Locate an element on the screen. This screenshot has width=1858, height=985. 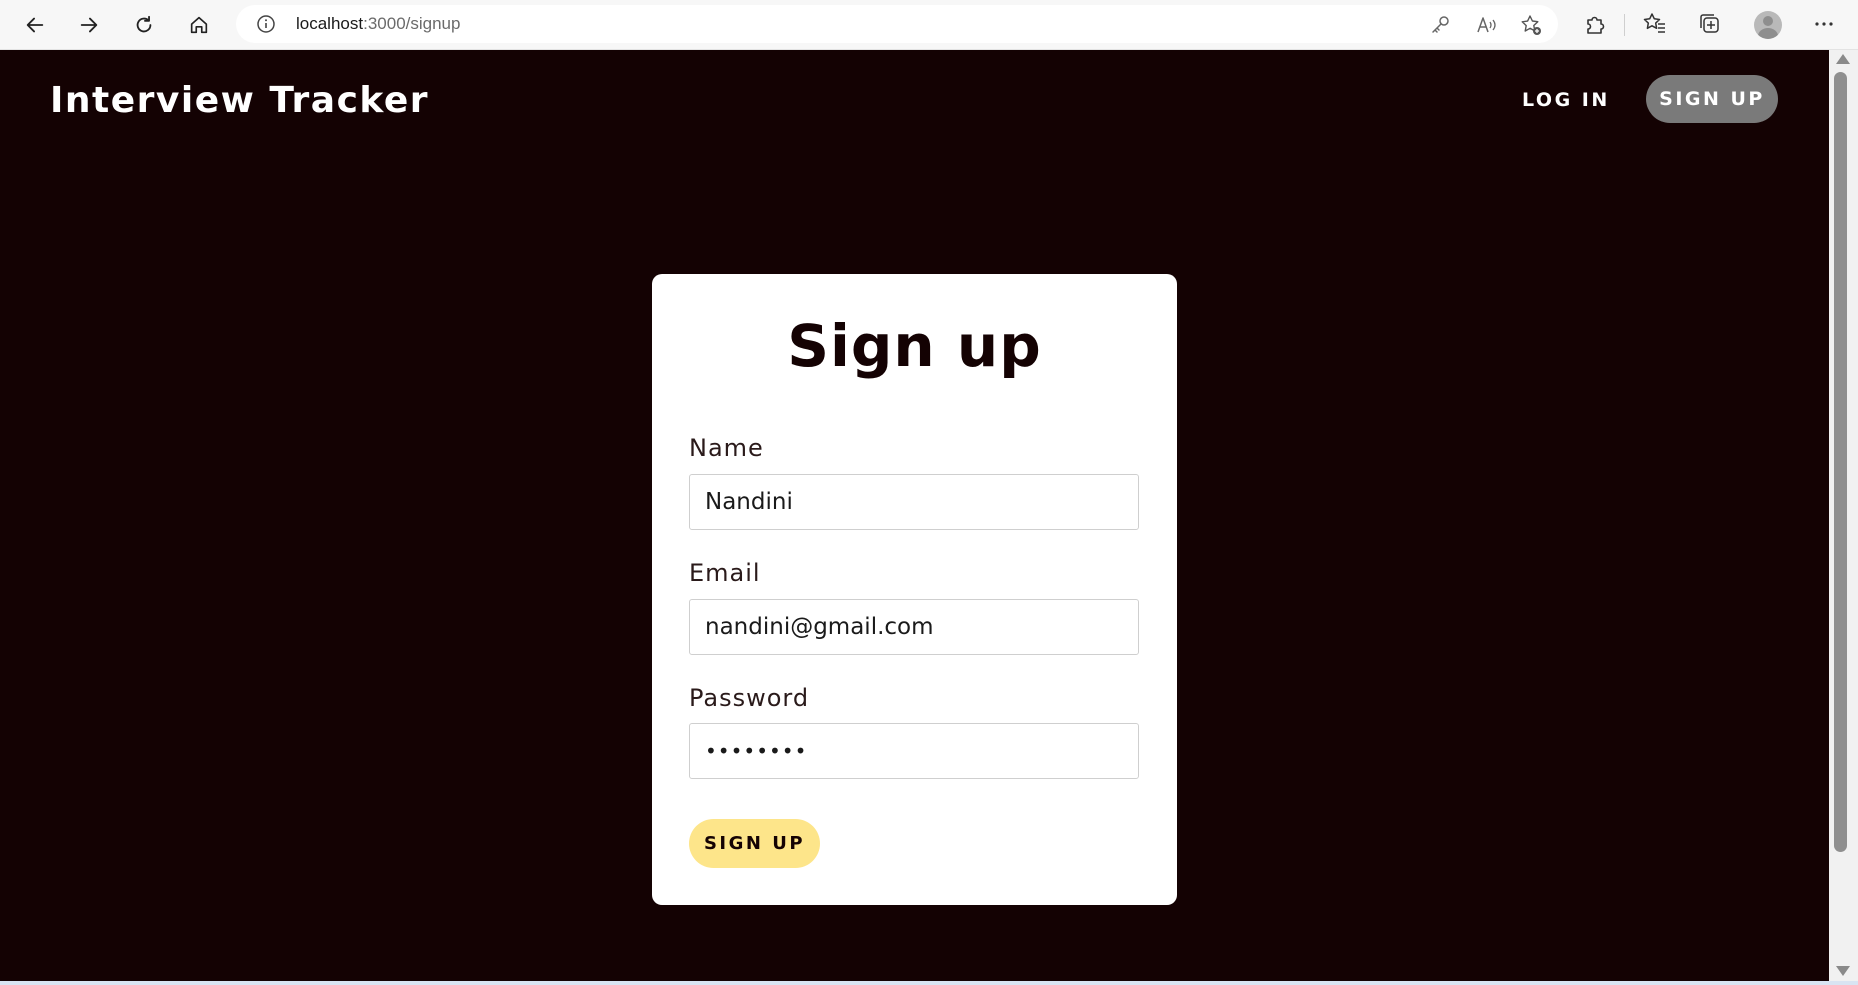
favorites-icon is located at coordinates (1655, 24).